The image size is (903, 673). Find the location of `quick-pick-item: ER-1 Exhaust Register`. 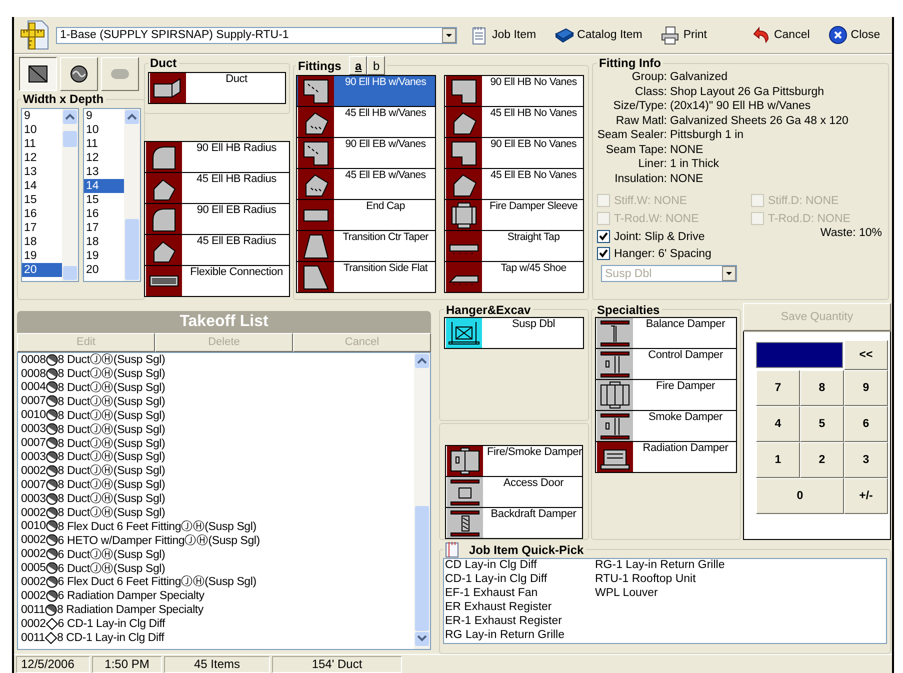

quick-pick-item: ER-1 Exhaust Register is located at coordinates (520, 621).